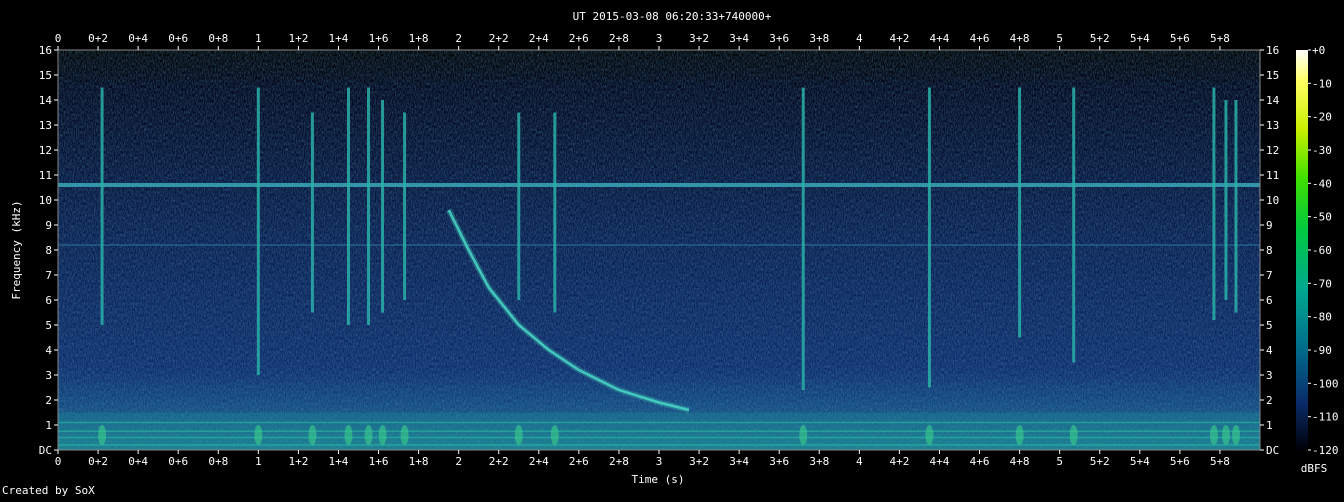  I want to click on y-tick-label: 4, so click(1269, 350).